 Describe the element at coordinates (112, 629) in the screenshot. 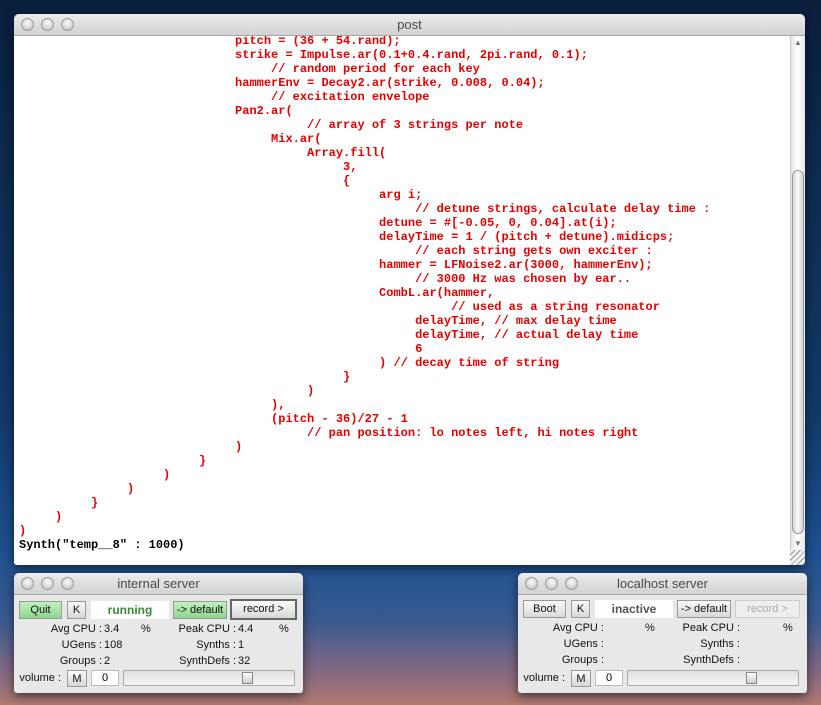

I see `avg-cpu-value: 3.4` at that location.